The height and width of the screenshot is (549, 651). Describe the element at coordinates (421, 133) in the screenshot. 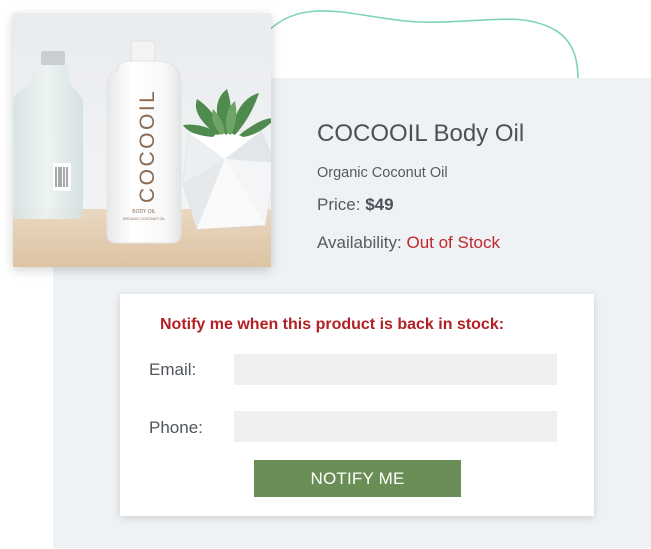

I see `product-title: COCOOIL Body Oil` at that location.